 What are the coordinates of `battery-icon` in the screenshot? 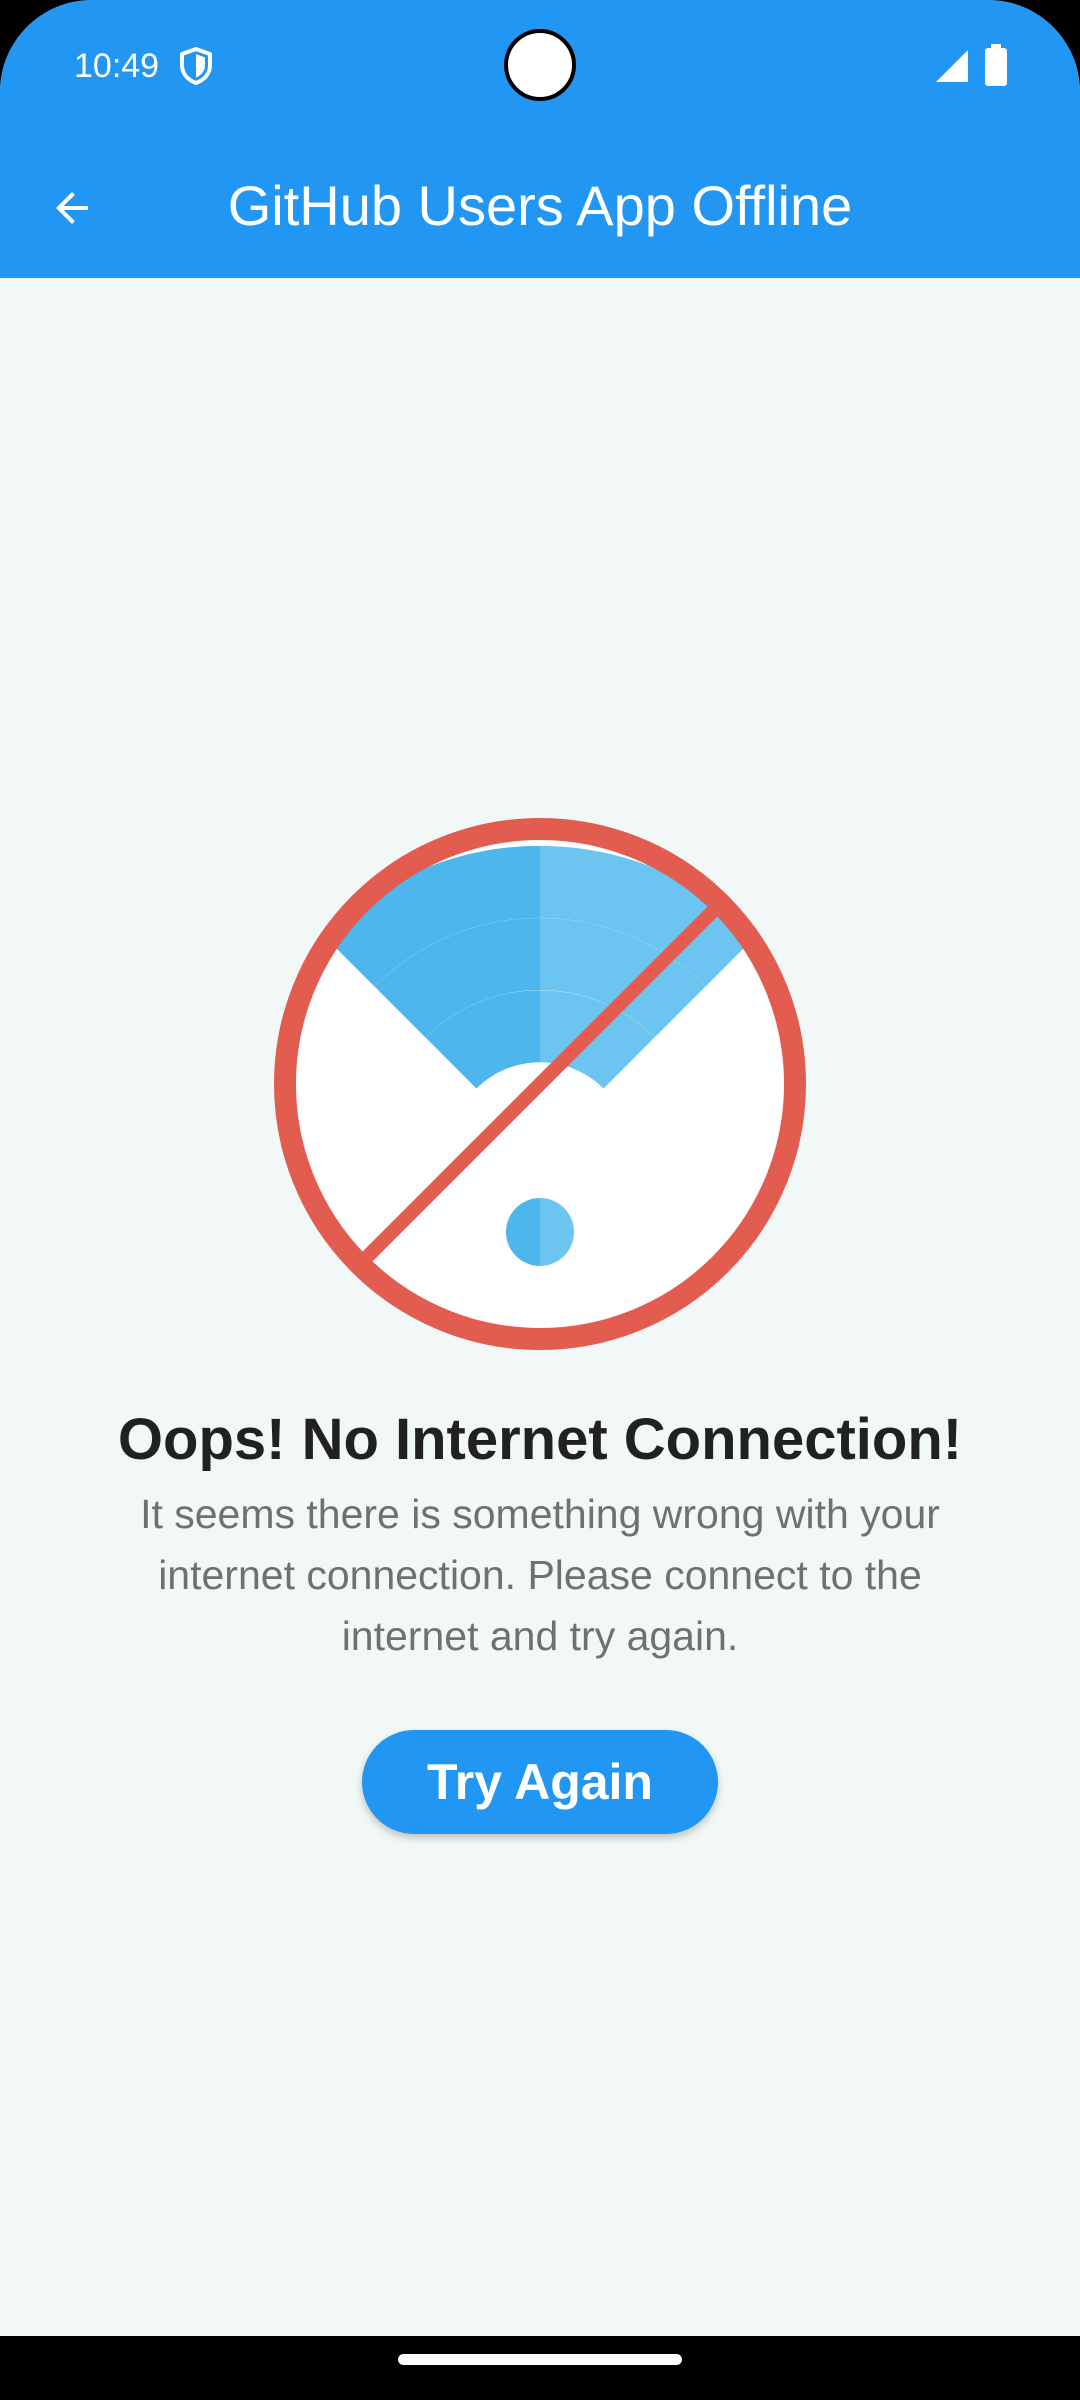 It's located at (996, 65).